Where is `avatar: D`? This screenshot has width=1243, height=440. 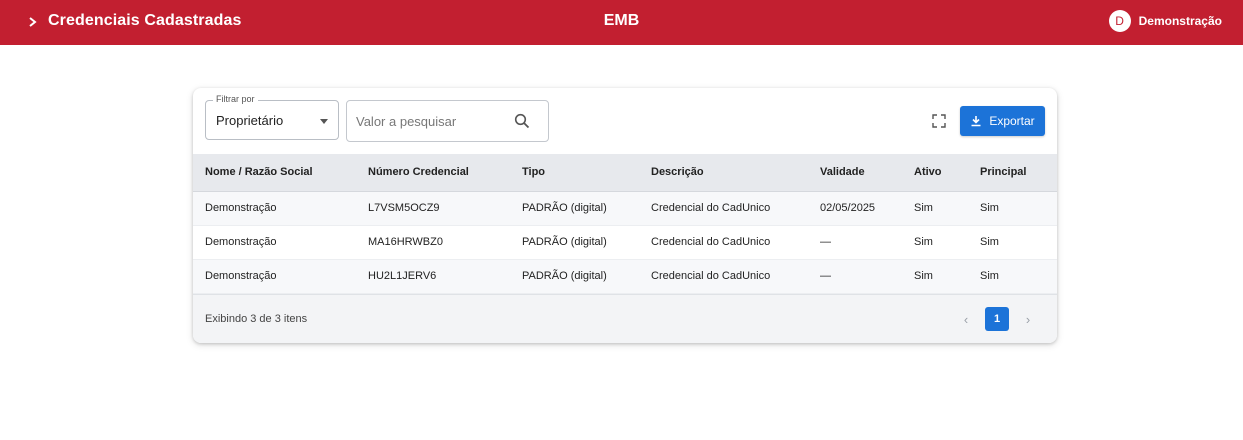
avatar: D is located at coordinates (1119, 21).